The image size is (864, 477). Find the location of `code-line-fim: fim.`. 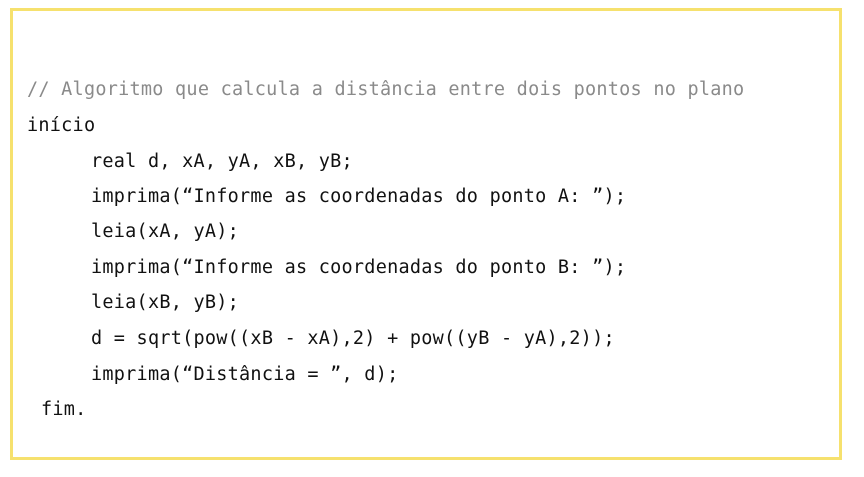

code-line-fim: fim. is located at coordinates (64, 409).